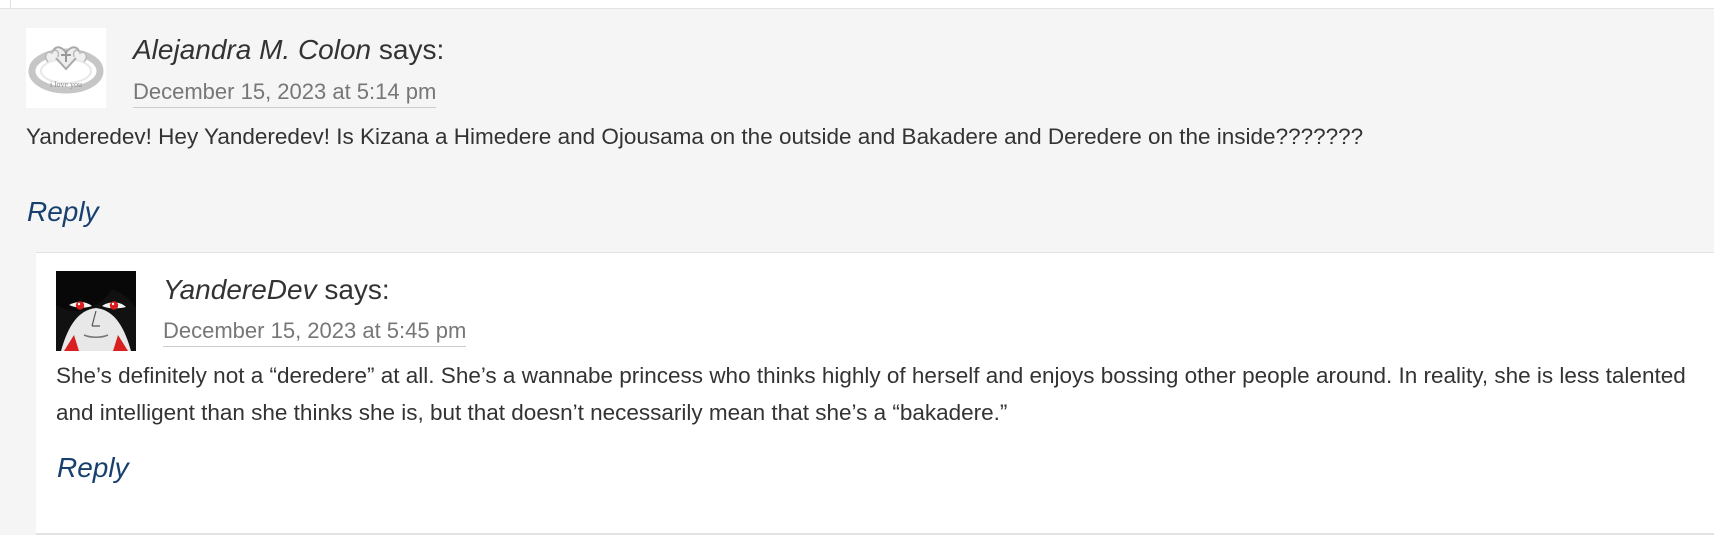  I want to click on anime-character-avatar-icon, so click(96, 311).